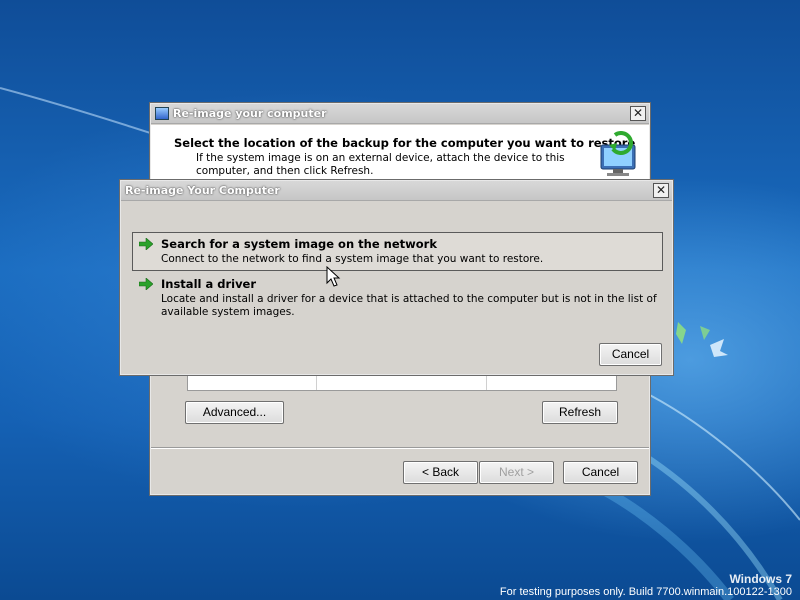 The width and height of the screenshot is (800, 600). Describe the element at coordinates (400, 114) in the screenshot. I see `wizard-titlebar: Re-image your computer ✕` at that location.